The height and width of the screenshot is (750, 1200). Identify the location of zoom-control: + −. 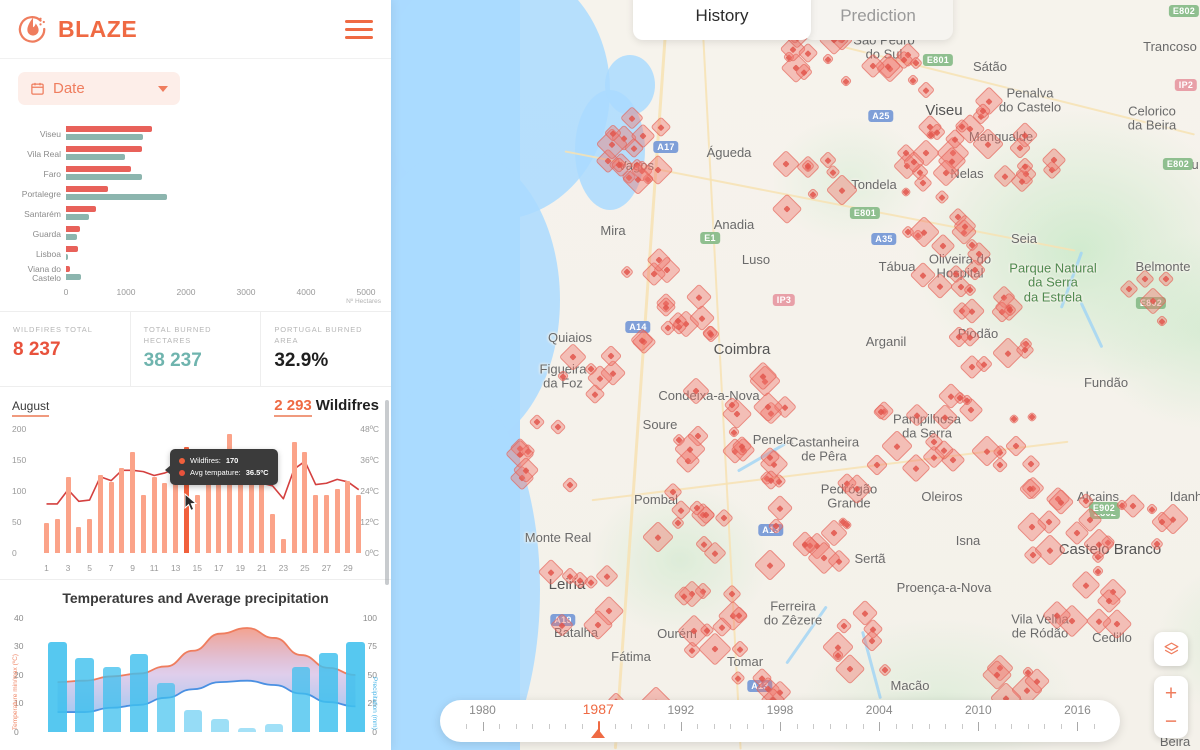
(1171, 707).